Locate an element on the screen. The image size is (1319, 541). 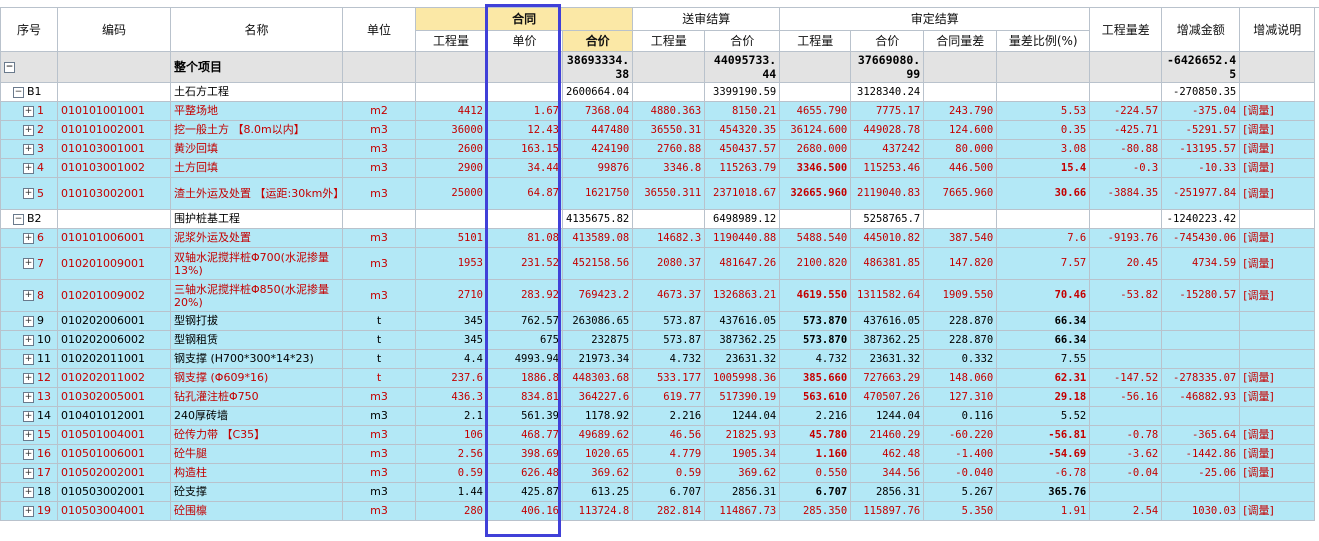
cell-sqty: 282.814 is located at coordinates (669, 511).